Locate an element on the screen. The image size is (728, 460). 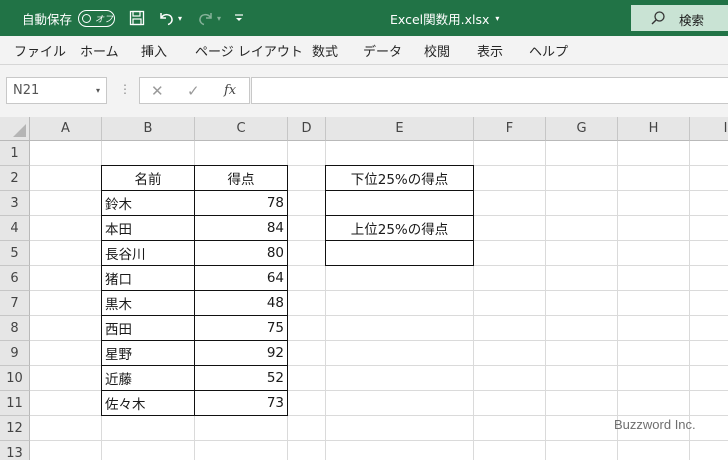
tab-formulas: 数式 is located at coordinates (325, 50).